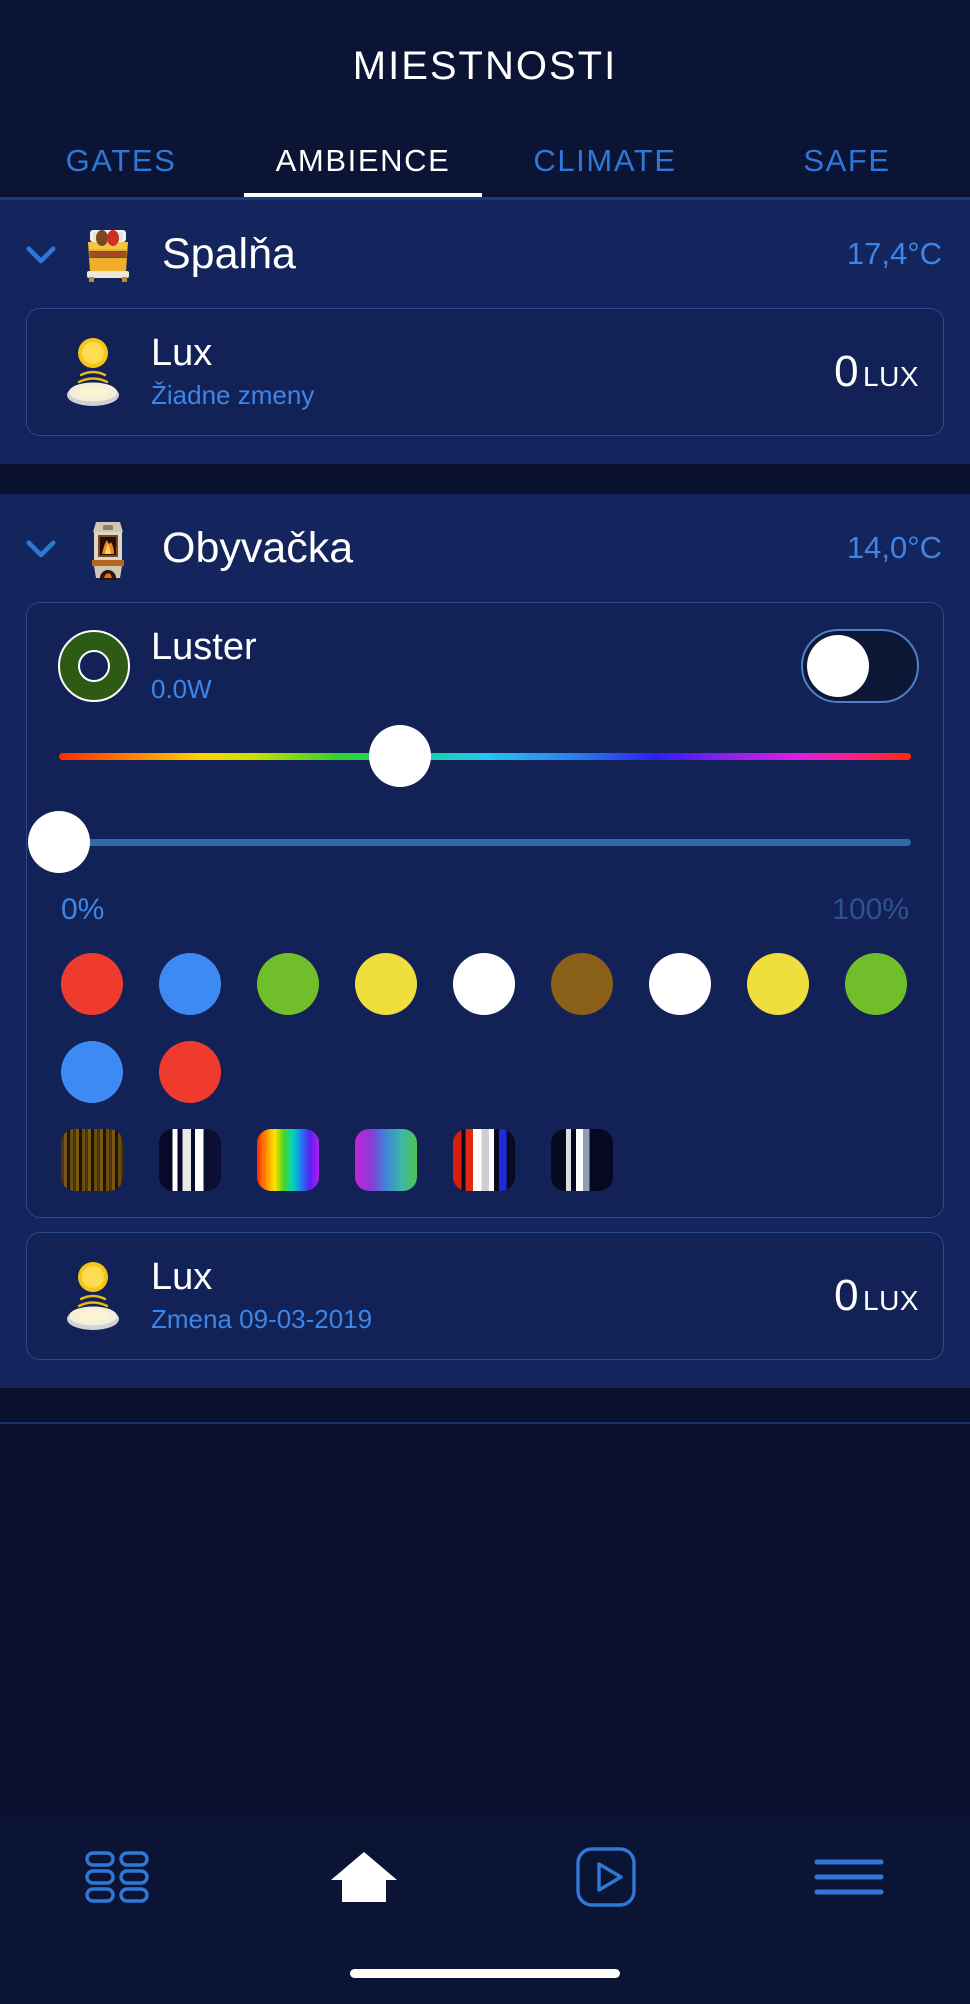  I want to click on room-name: Obyvačka, so click(258, 547).